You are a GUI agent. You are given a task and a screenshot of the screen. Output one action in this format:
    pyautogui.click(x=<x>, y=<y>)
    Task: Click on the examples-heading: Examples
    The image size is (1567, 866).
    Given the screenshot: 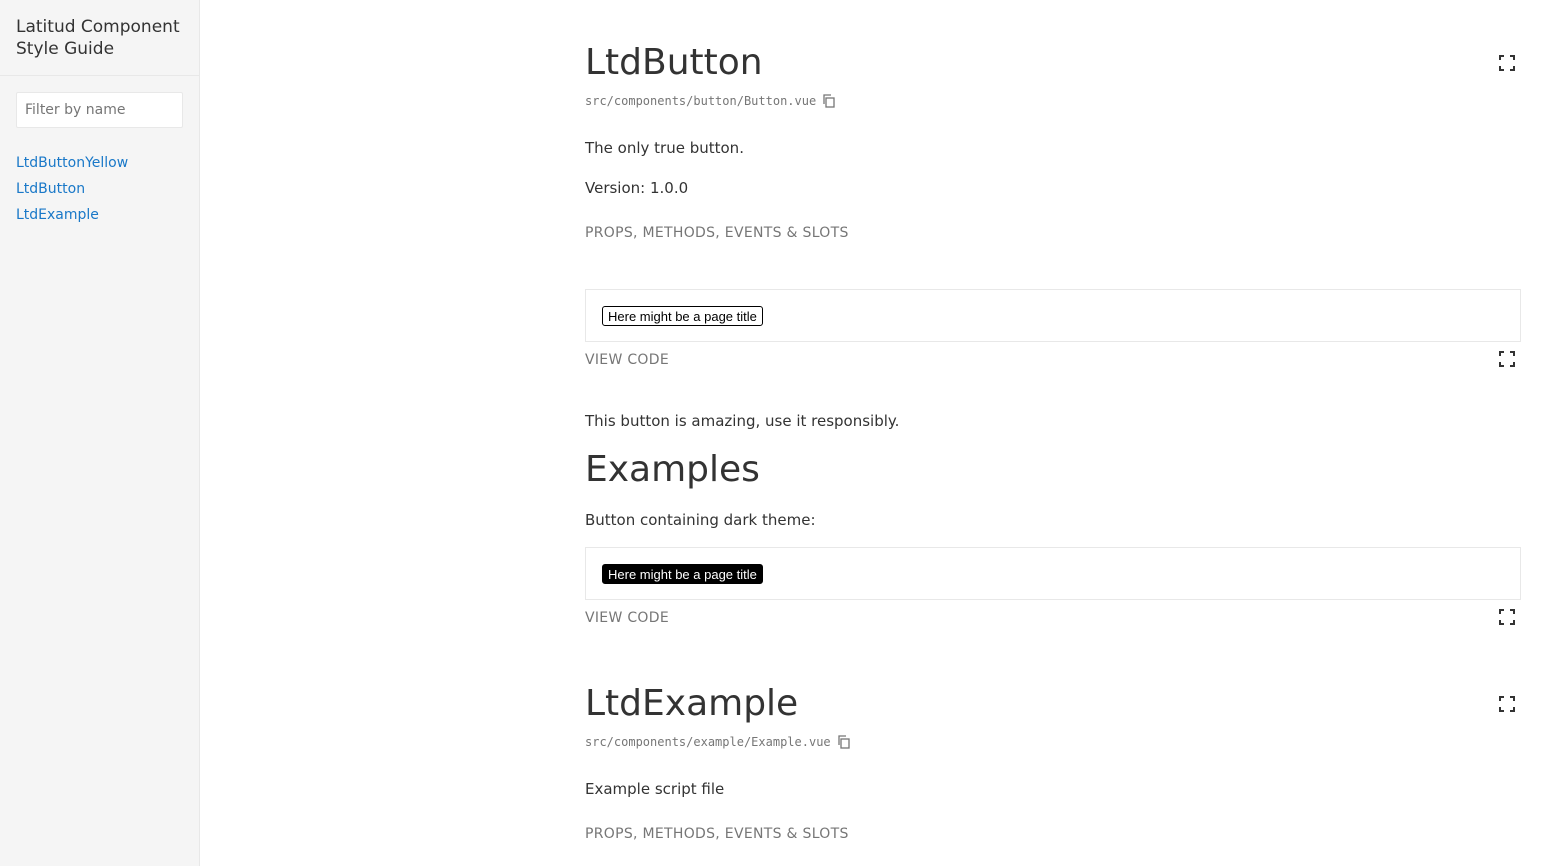 What is the action you would take?
    pyautogui.click(x=672, y=469)
    